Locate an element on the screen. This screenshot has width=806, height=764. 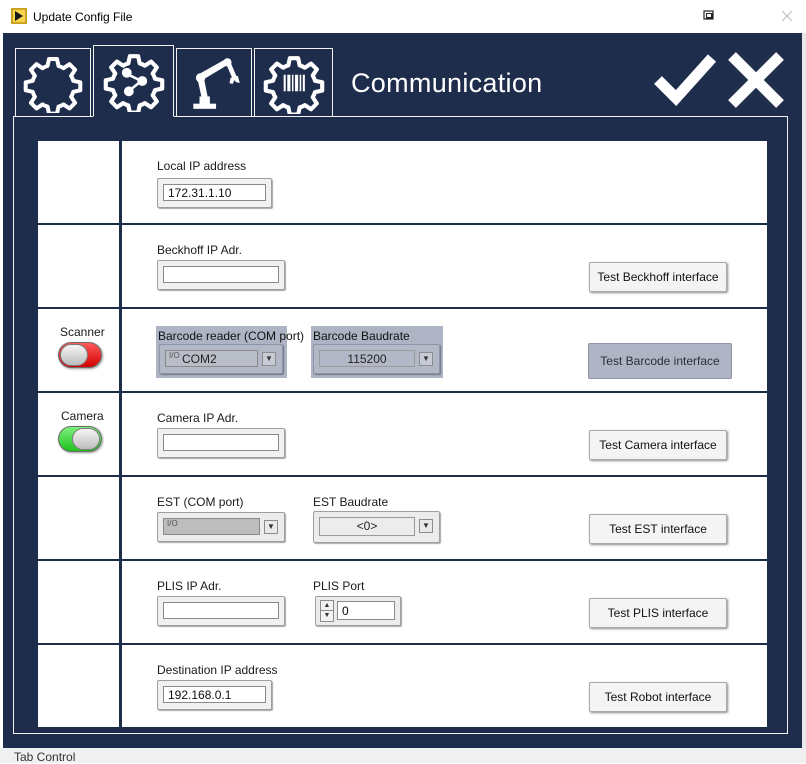
checkmark-icon is located at coordinates (684, 80).